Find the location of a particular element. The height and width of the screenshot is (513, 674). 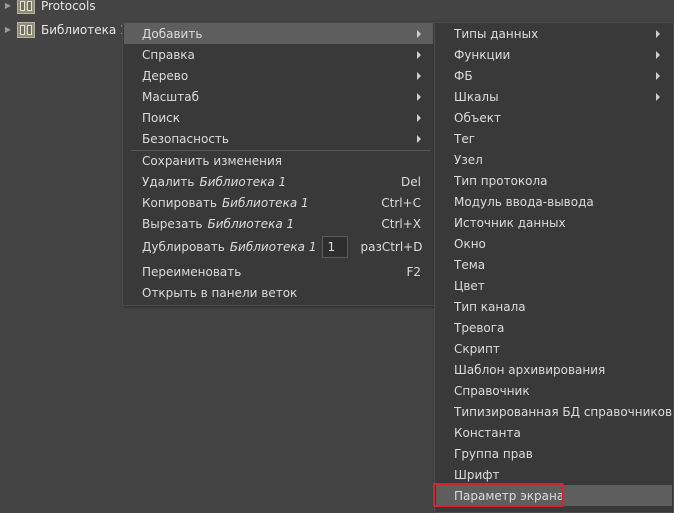

menu-item-shortcut: Ctrl+X is located at coordinates (401, 223).